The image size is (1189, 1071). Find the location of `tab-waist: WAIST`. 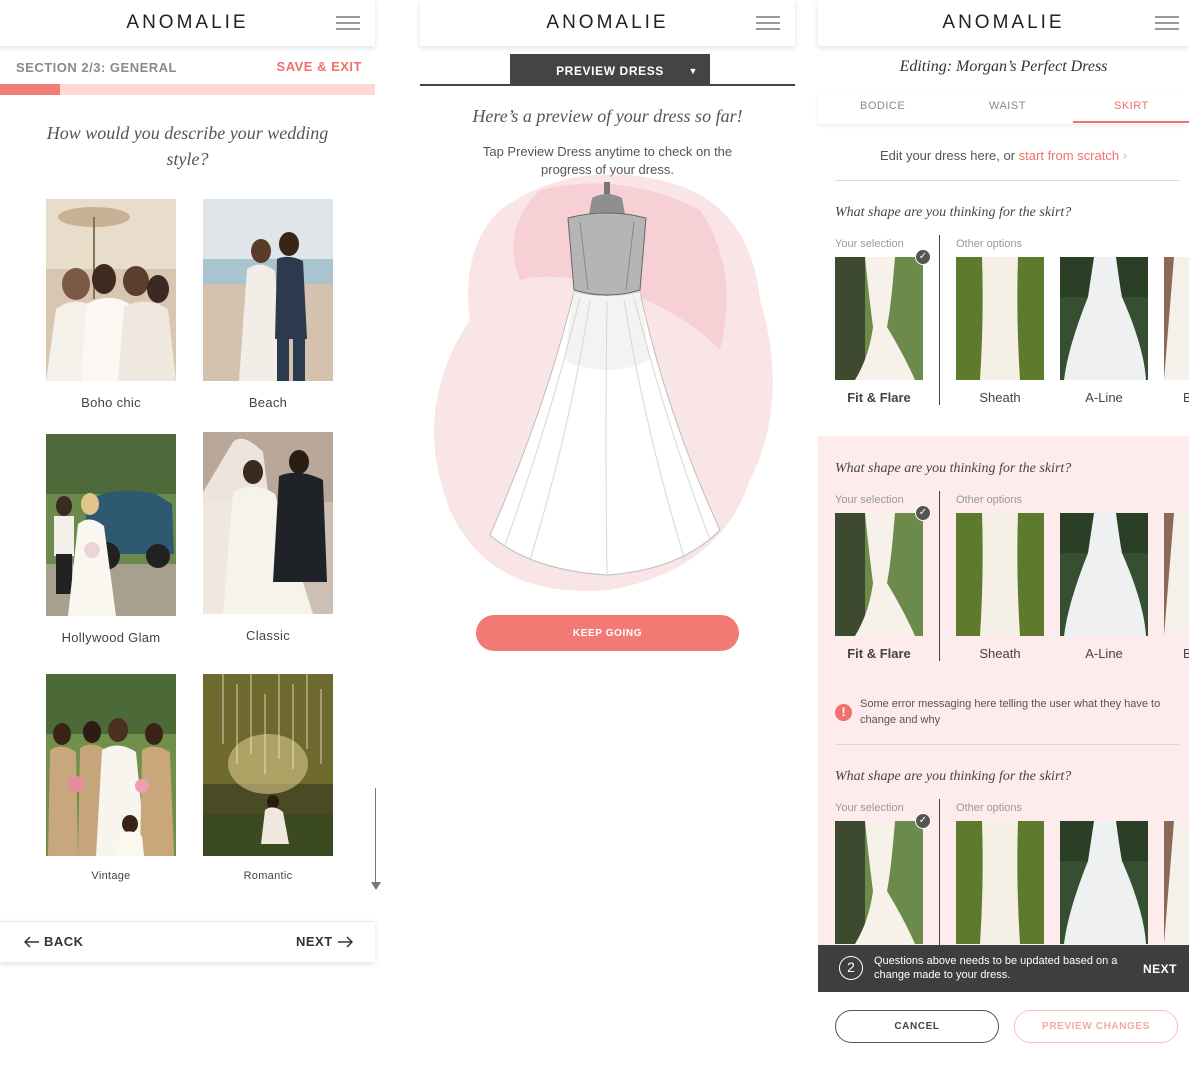

tab-waist: WAIST is located at coordinates (1007, 106).